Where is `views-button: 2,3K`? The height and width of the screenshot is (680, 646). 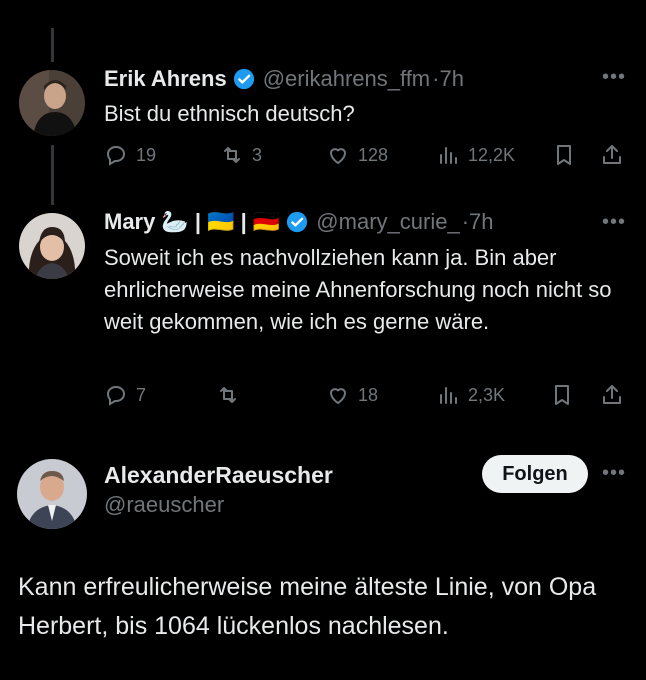 views-button: 2,3K is located at coordinates (470, 395).